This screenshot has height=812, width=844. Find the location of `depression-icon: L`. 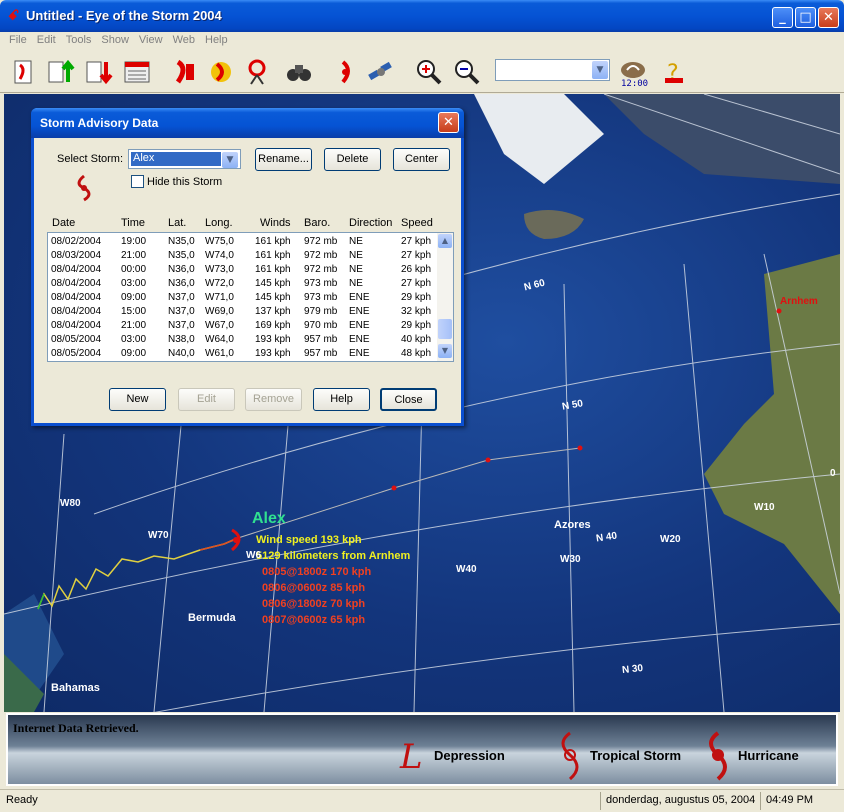

depression-icon: L is located at coordinates (411, 757).